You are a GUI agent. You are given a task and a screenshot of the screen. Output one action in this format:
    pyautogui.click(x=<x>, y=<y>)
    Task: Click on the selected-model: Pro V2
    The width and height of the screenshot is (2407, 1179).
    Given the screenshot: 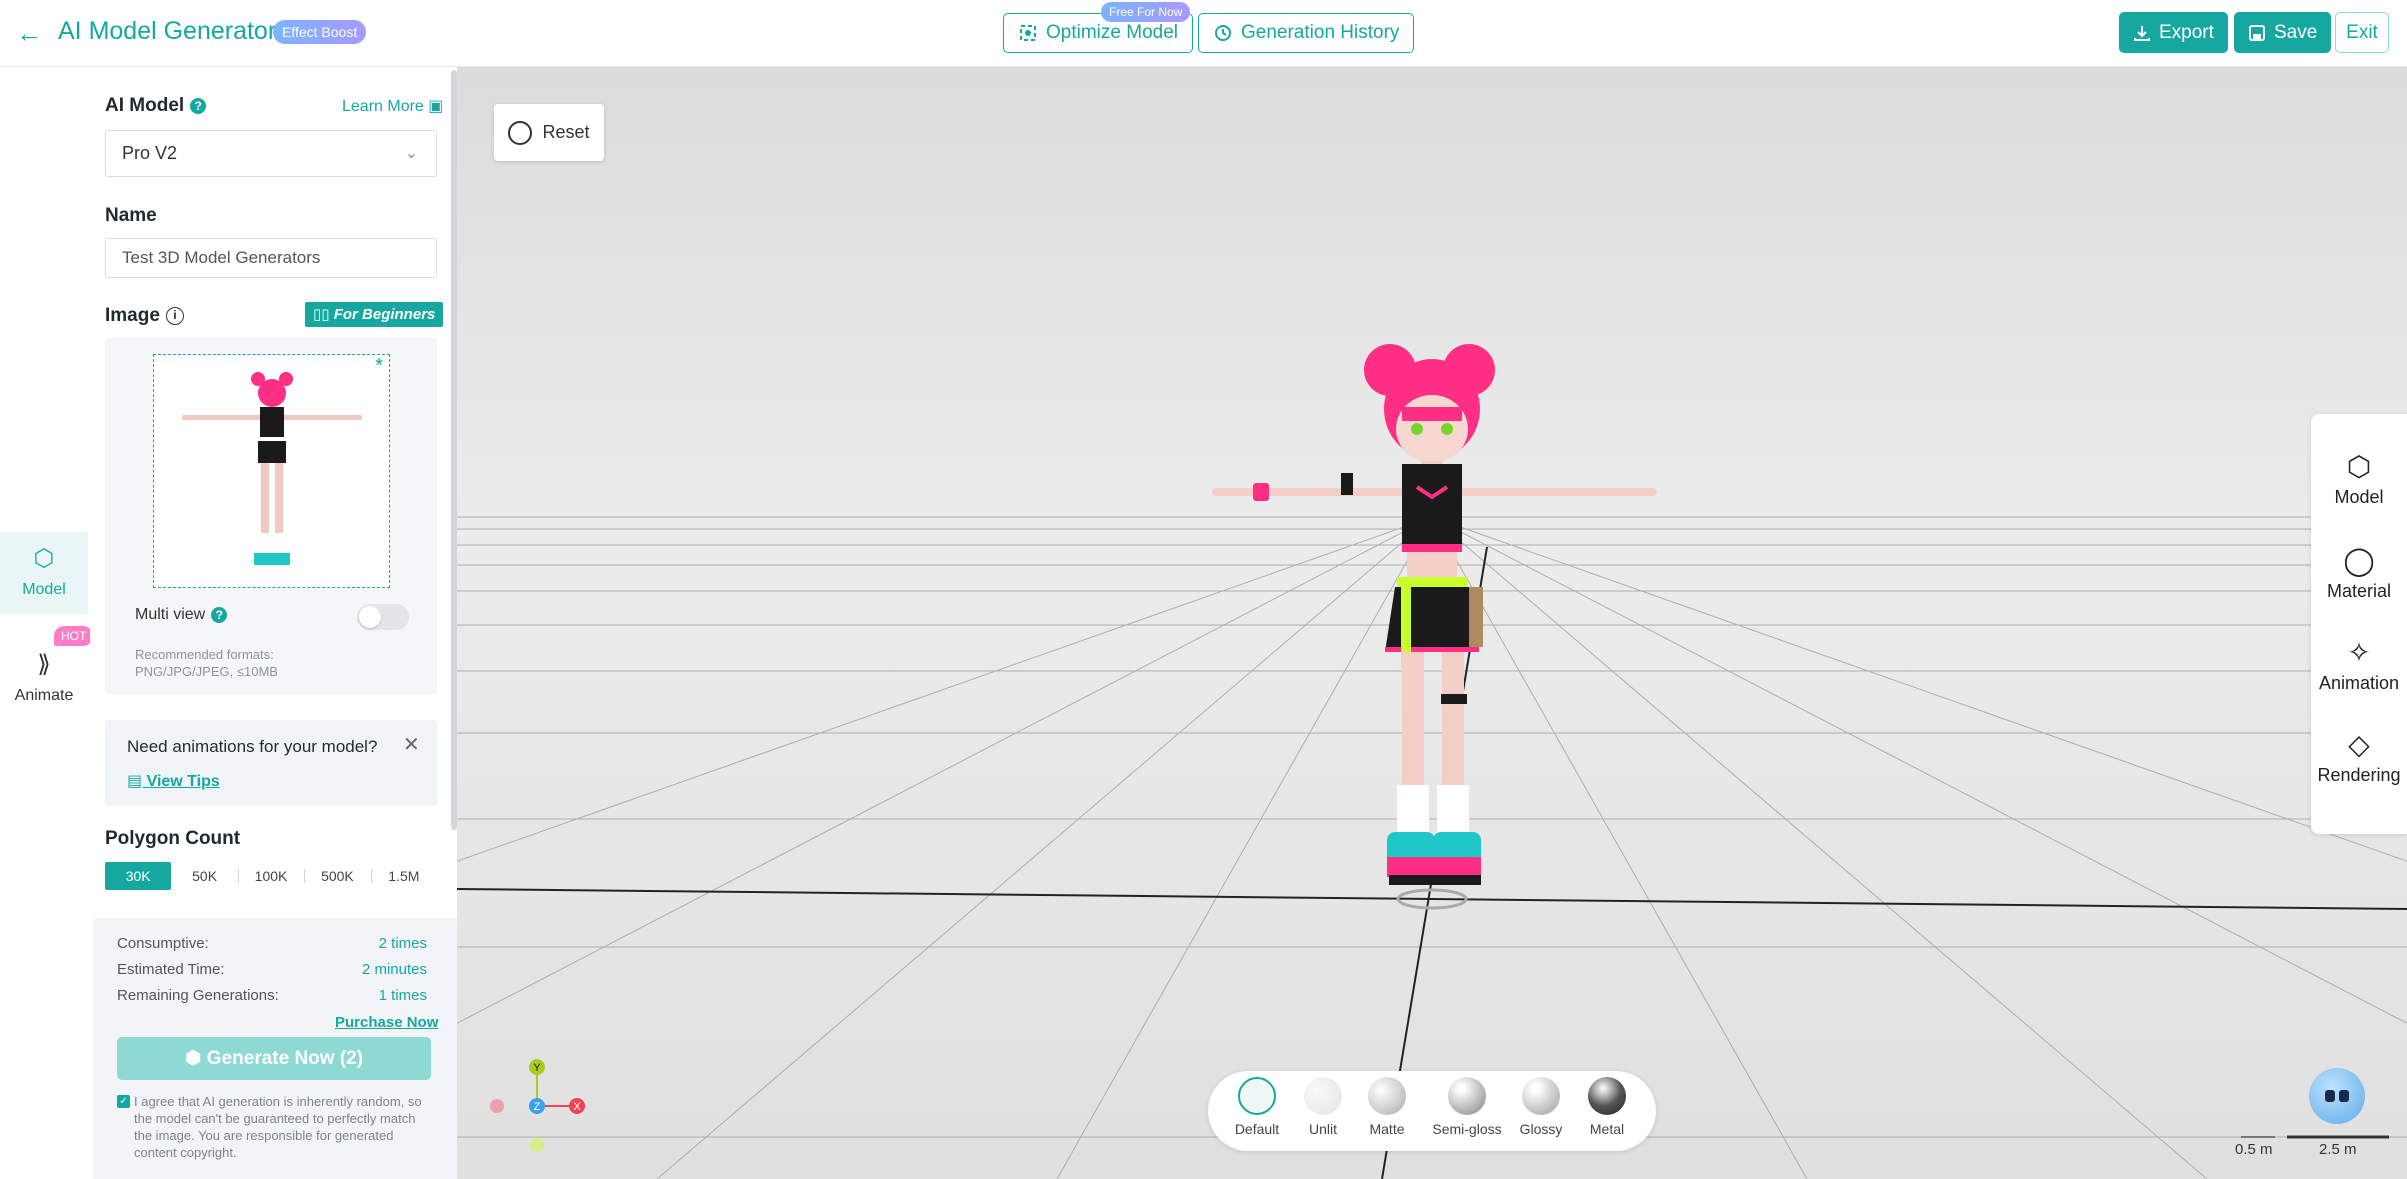 What is the action you would take?
    pyautogui.click(x=150, y=153)
    